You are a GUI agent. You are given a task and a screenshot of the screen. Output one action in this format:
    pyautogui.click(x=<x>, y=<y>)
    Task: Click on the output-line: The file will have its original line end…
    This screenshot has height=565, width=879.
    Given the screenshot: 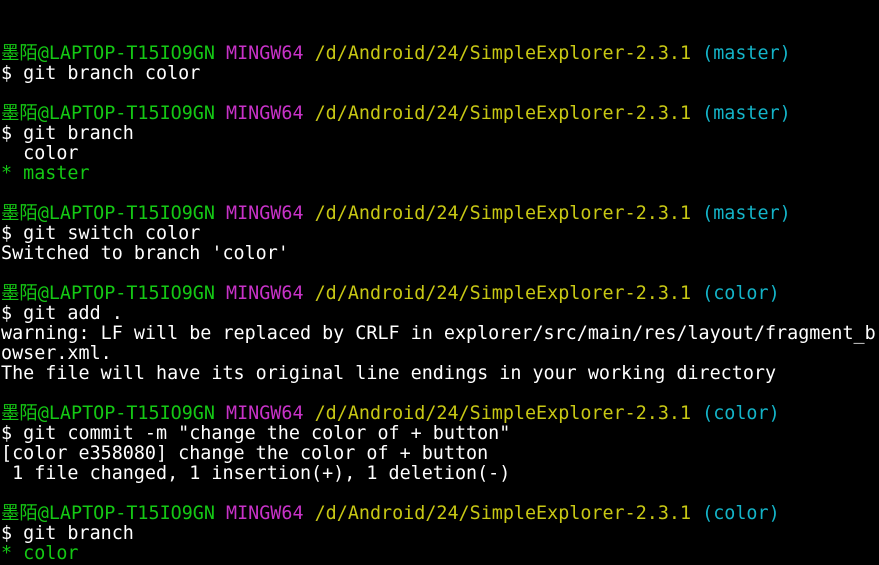 What is the action you would take?
    pyautogui.click(x=440, y=374)
    